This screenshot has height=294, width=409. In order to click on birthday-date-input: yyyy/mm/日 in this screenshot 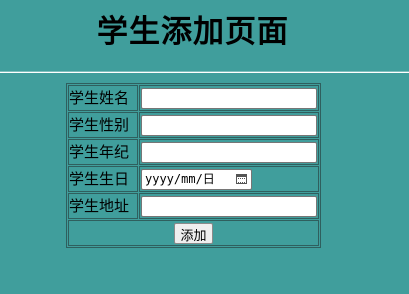, I will do `click(196, 179)`.